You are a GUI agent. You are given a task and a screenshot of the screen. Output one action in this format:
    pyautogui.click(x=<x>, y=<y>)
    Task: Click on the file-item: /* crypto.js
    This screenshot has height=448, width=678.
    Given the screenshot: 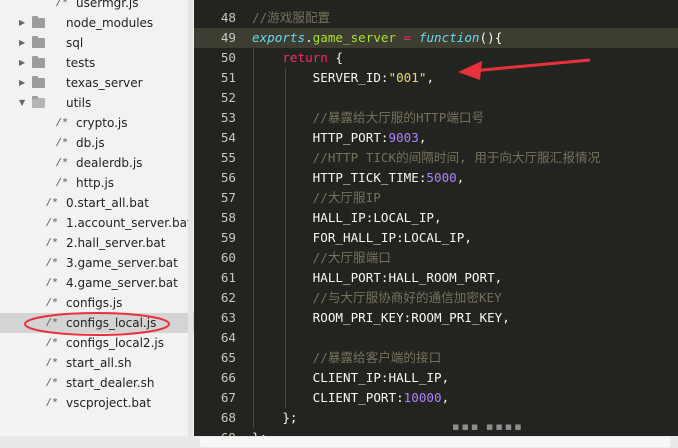 What is the action you would take?
    pyautogui.click(x=97, y=123)
    